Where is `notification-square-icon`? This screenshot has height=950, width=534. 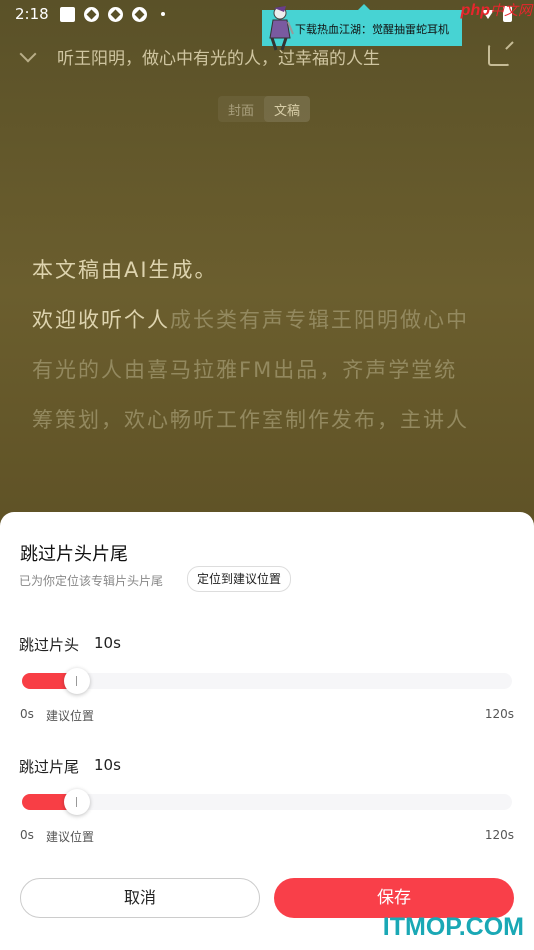
notification-square-icon is located at coordinates (67, 14).